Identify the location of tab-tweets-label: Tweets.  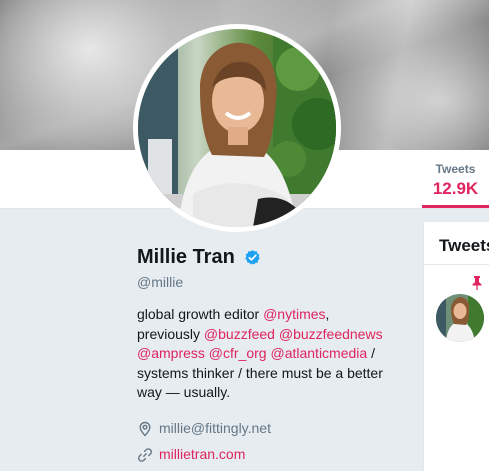
(455, 169).